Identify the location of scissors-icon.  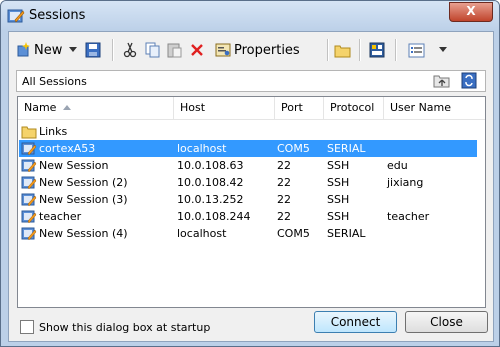
(130, 50).